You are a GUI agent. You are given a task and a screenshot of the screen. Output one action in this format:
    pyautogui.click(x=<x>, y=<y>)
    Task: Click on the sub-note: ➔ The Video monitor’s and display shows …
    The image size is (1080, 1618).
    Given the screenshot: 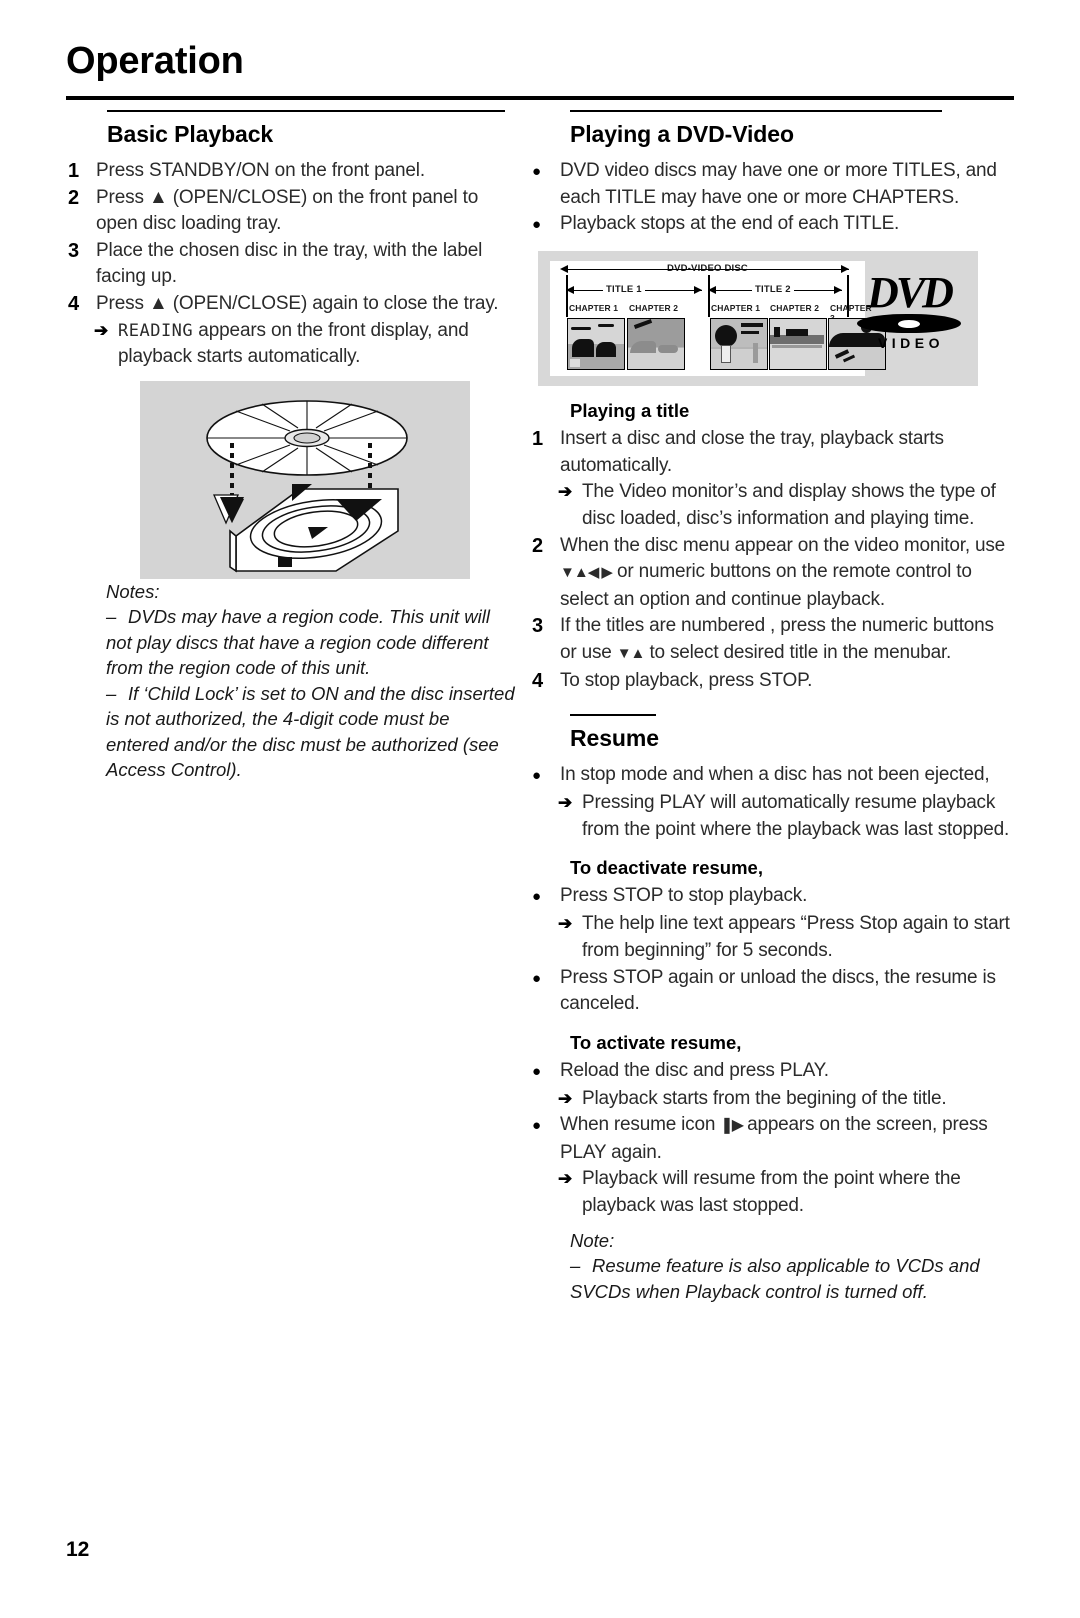 What is the action you would take?
    pyautogui.click(x=786, y=505)
    